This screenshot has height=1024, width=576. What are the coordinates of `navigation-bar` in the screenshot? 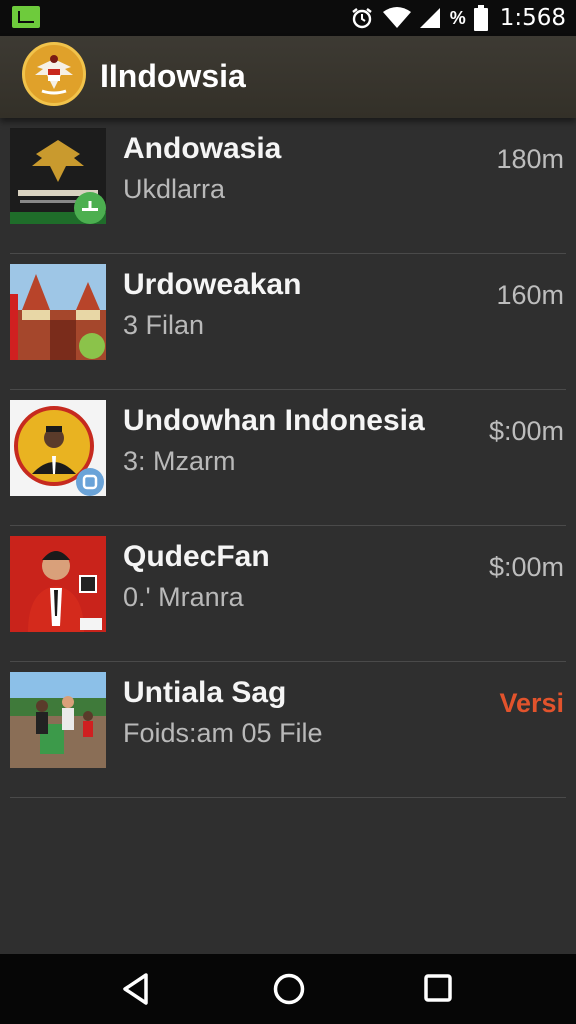 It's located at (288, 989).